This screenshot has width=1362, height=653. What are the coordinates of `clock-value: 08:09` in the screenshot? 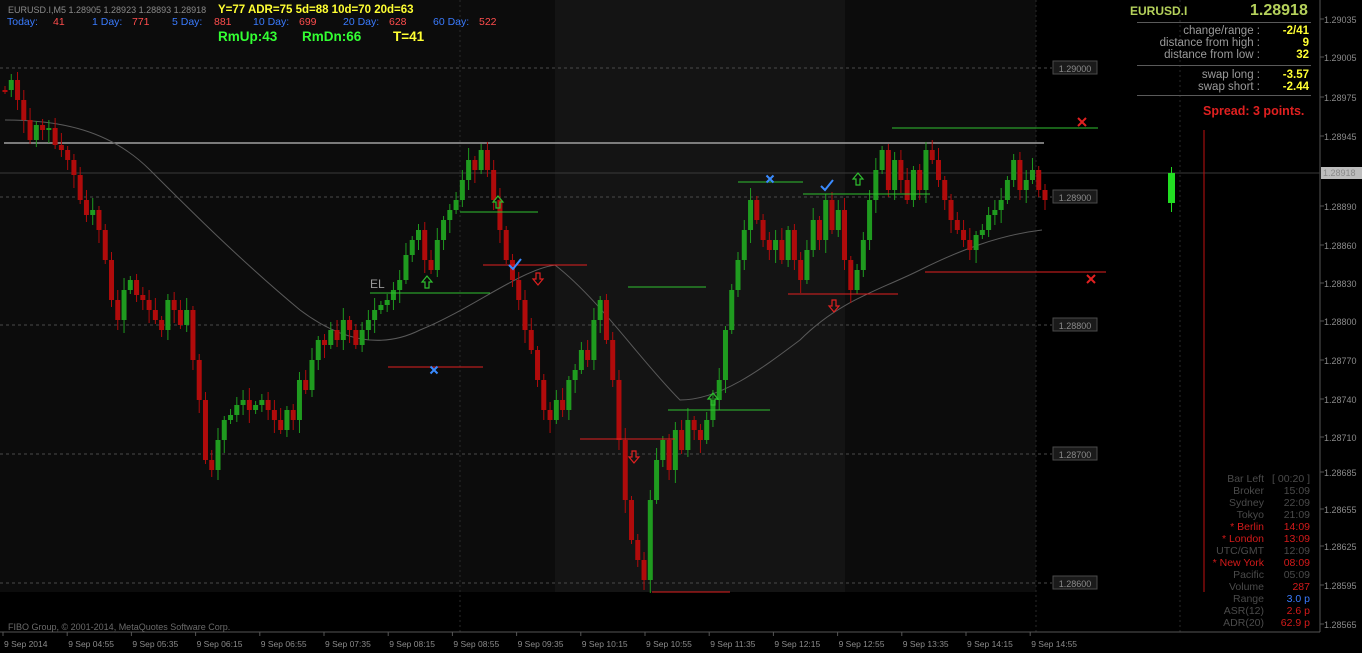 It's located at (1296, 563).